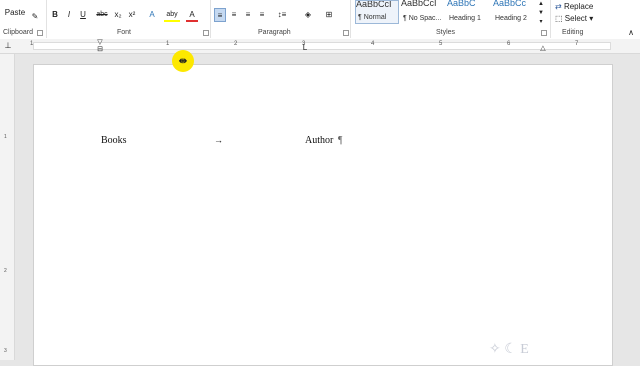 The width and height of the screenshot is (640, 366). Describe the element at coordinates (274, 32) in the screenshot. I see `paragraph-group-label: Paragraph` at that location.